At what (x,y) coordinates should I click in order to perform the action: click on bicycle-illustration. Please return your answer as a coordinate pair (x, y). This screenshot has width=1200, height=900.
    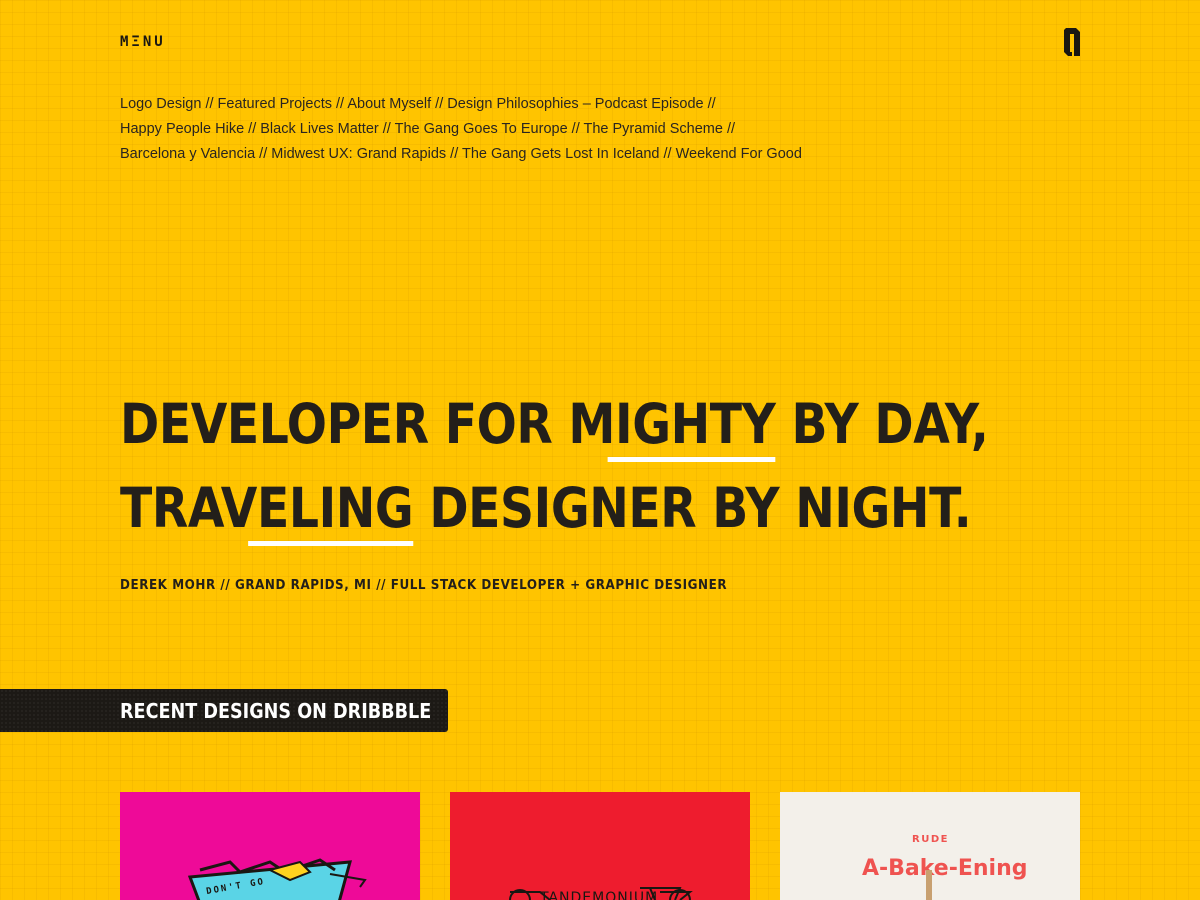
    Looking at the image, I should click on (601, 893).